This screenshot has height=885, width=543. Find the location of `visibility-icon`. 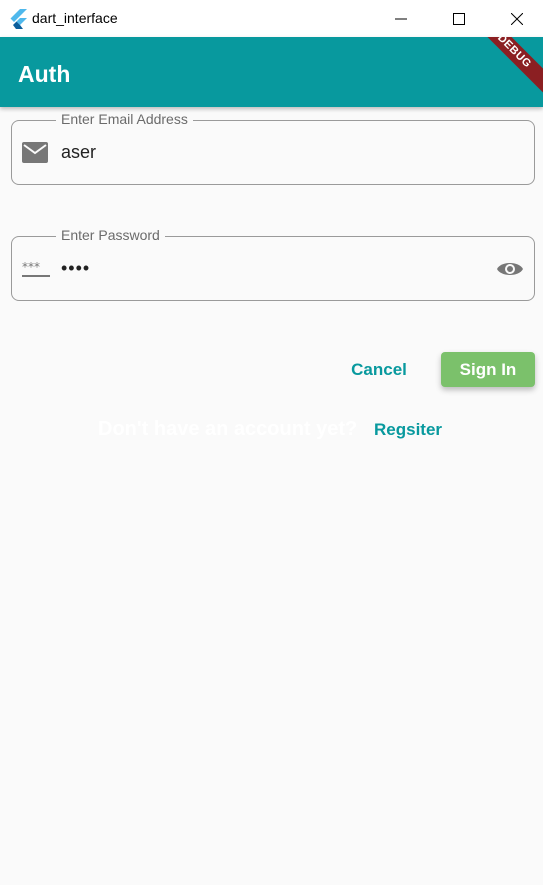

visibility-icon is located at coordinates (510, 269).